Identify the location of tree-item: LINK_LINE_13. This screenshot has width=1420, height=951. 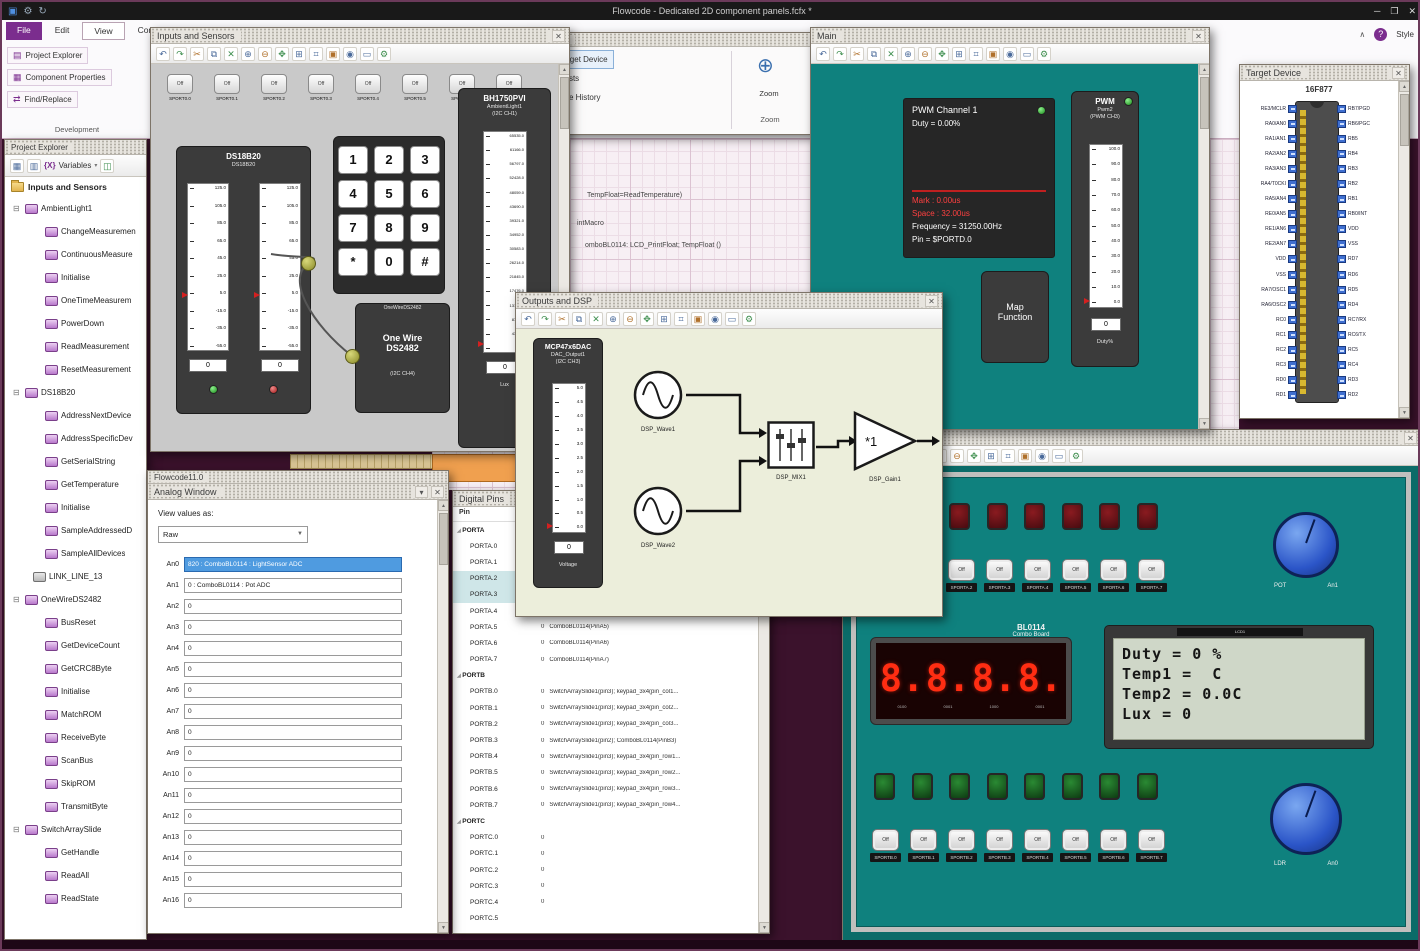
(75, 576).